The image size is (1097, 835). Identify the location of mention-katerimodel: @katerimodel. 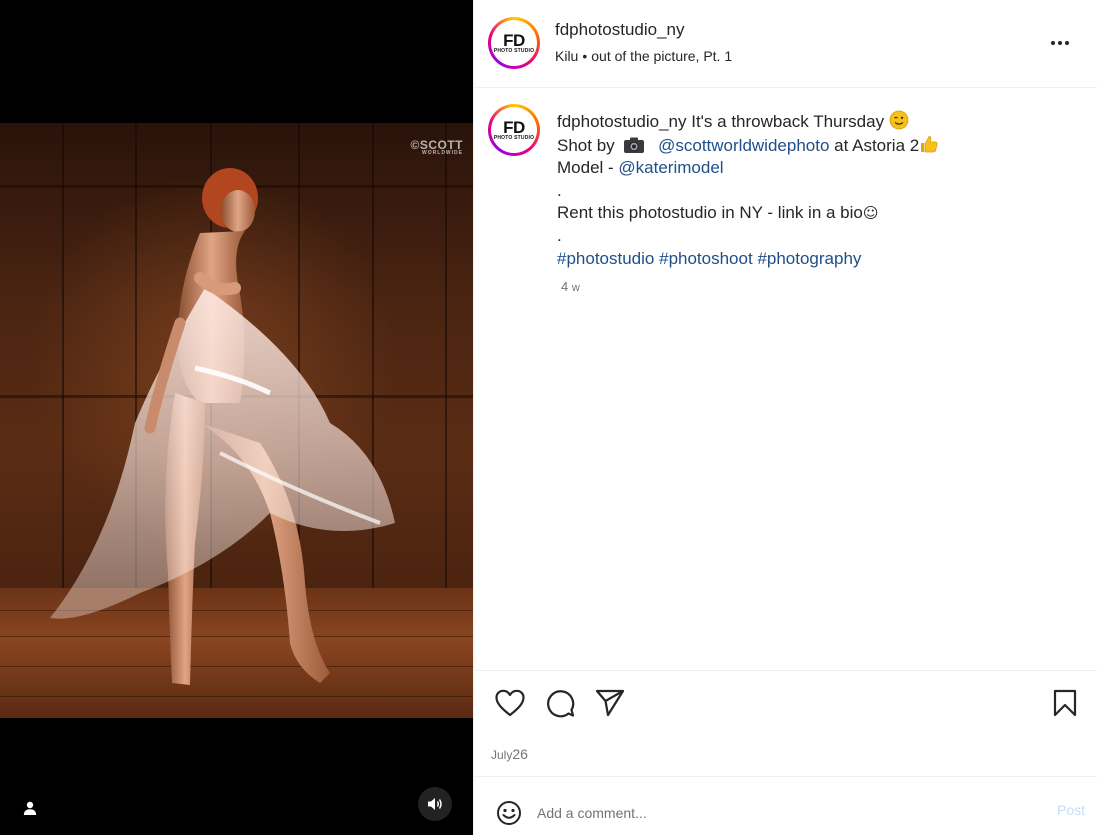
(670, 167).